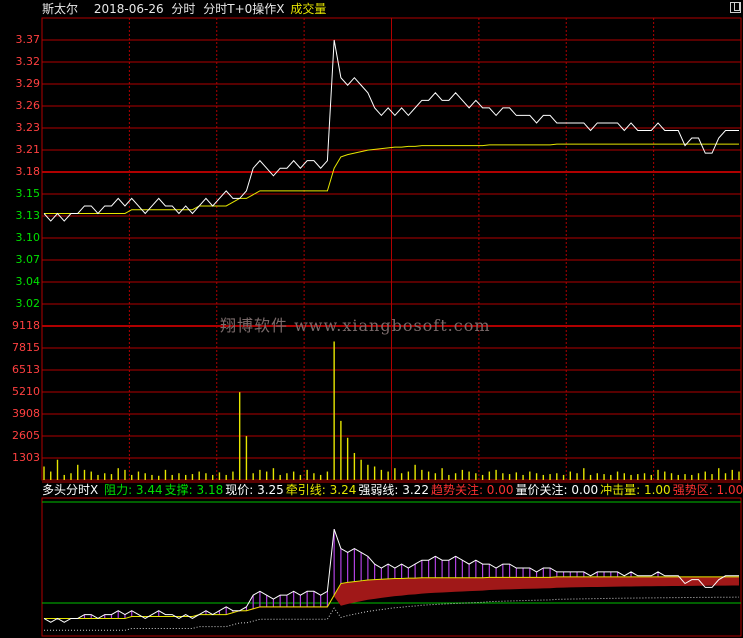 The image size is (743, 638). Describe the element at coordinates (28, 215) in the screenshot. I see `price-tick-label: 3.13` at that location.